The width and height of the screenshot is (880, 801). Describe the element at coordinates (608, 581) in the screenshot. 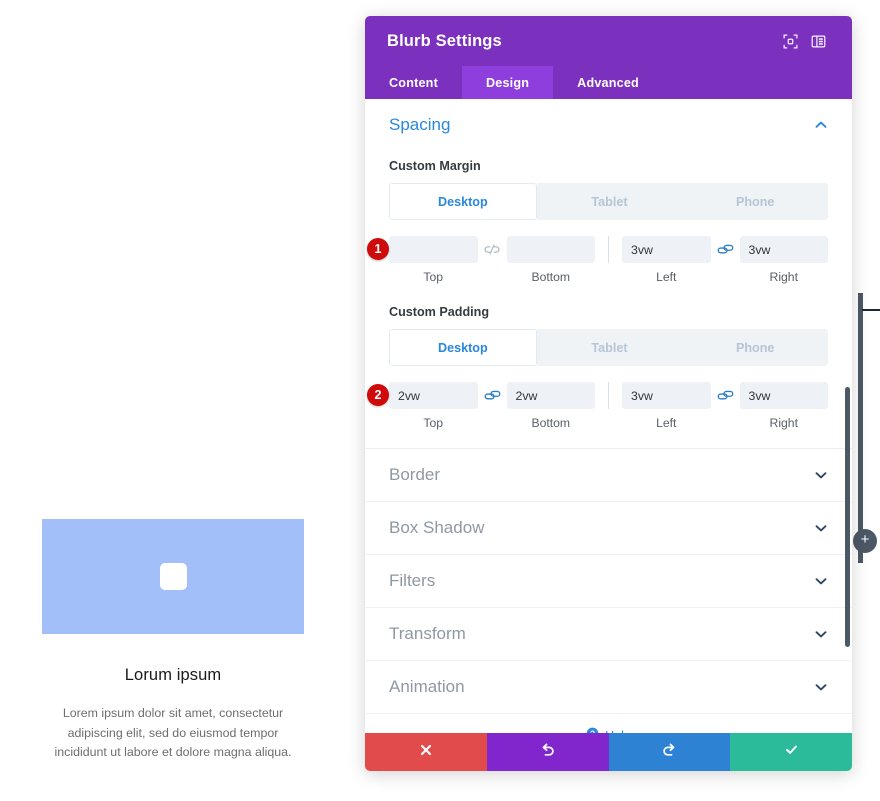

I see `section-filters-header: Filters` at that location.